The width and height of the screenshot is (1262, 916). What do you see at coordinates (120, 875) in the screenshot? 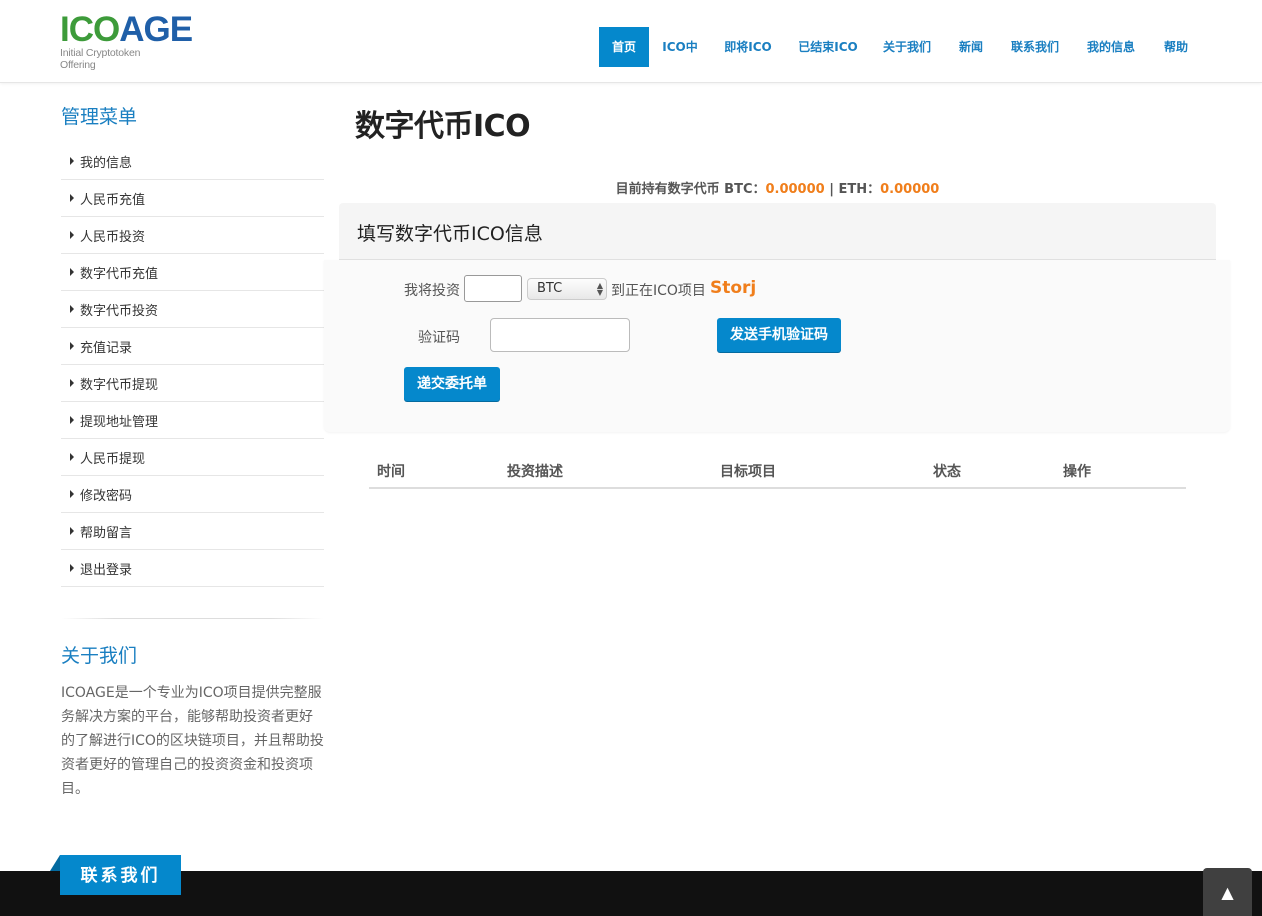
I see `footer-contact-tab: 联系我们` at bounding box center [120, 875].